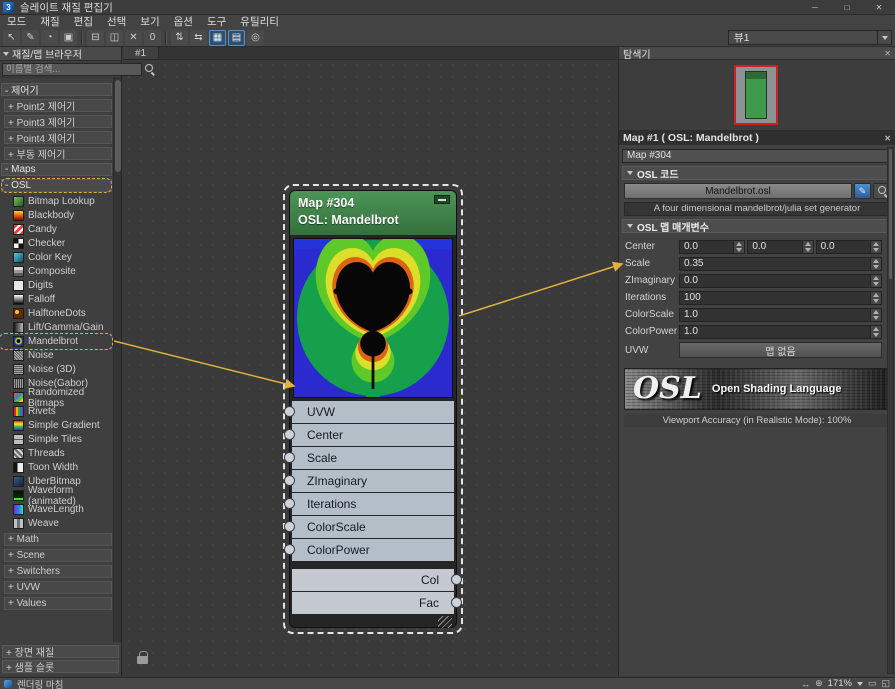 This screenshot has width=895, height=689. Describe the element at coordinates (56, 411) in the screenshot. I see `browser-row: Rivets` at that location.